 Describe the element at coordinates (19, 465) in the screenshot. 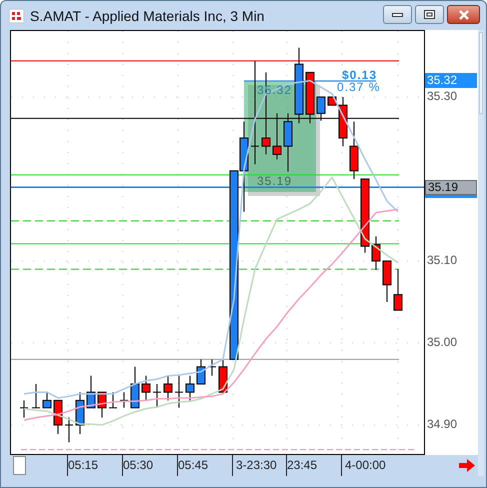

I see `scroll-box` at that location.